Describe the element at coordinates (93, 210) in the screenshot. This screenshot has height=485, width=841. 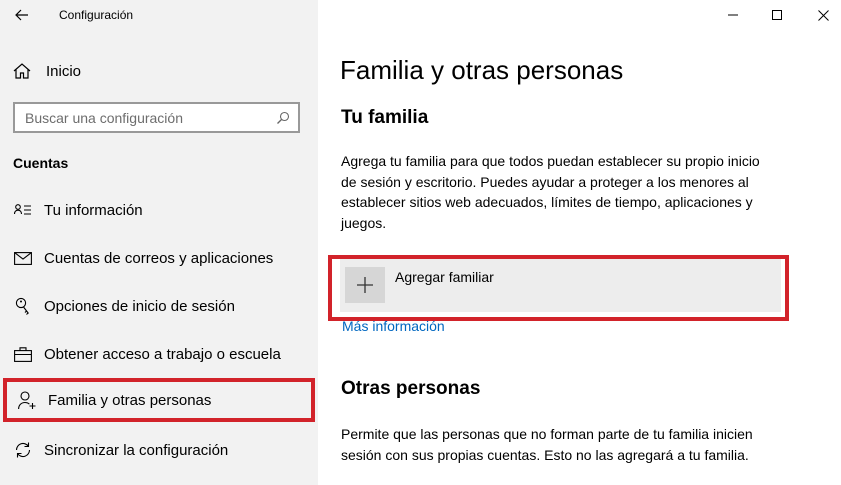
I see `sidebar-item-label: Tu información` at that location.